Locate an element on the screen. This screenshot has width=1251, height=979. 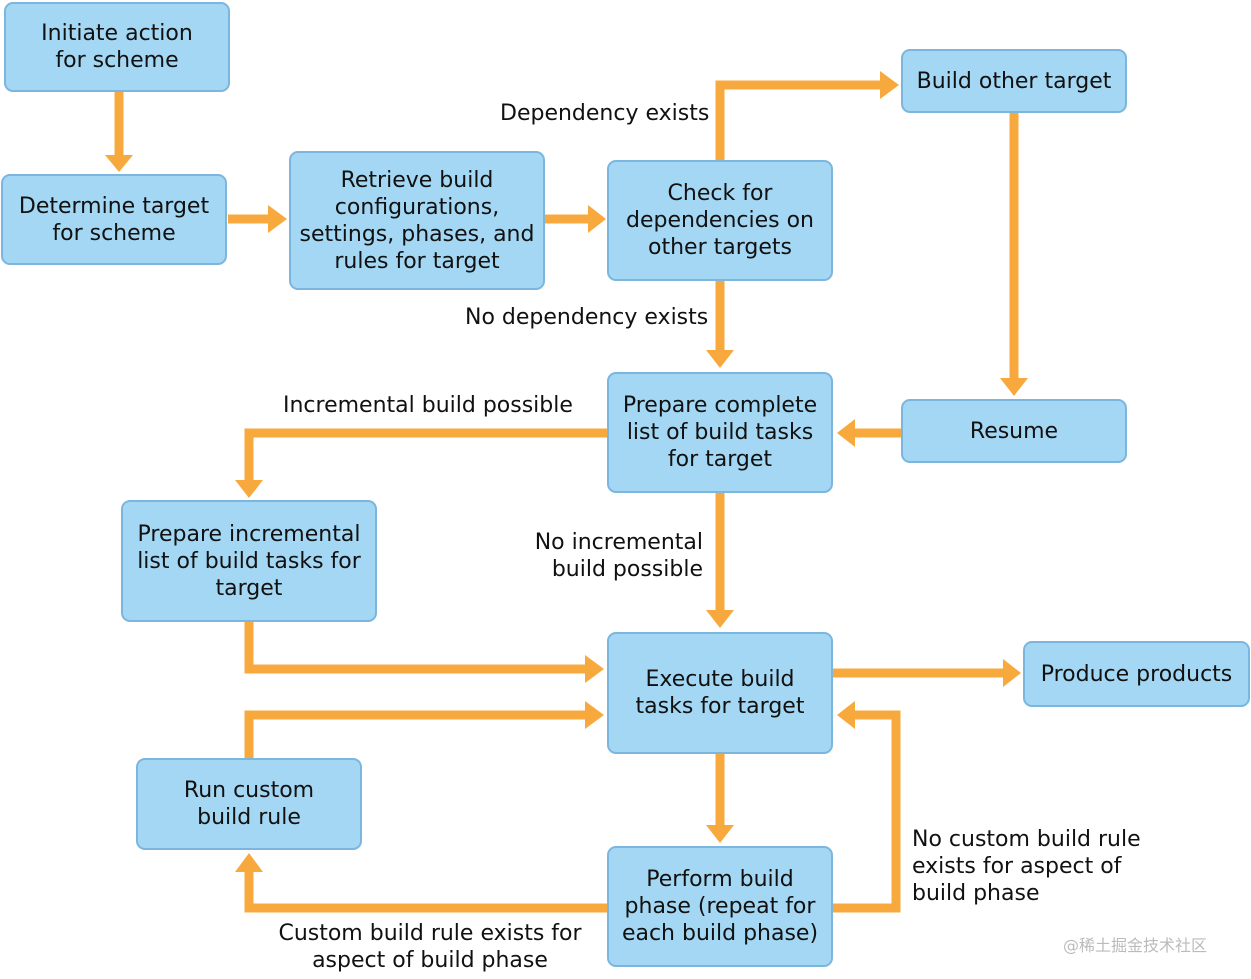
label-dependency-exists: Dependency exists is located at coordinates (605, 113).